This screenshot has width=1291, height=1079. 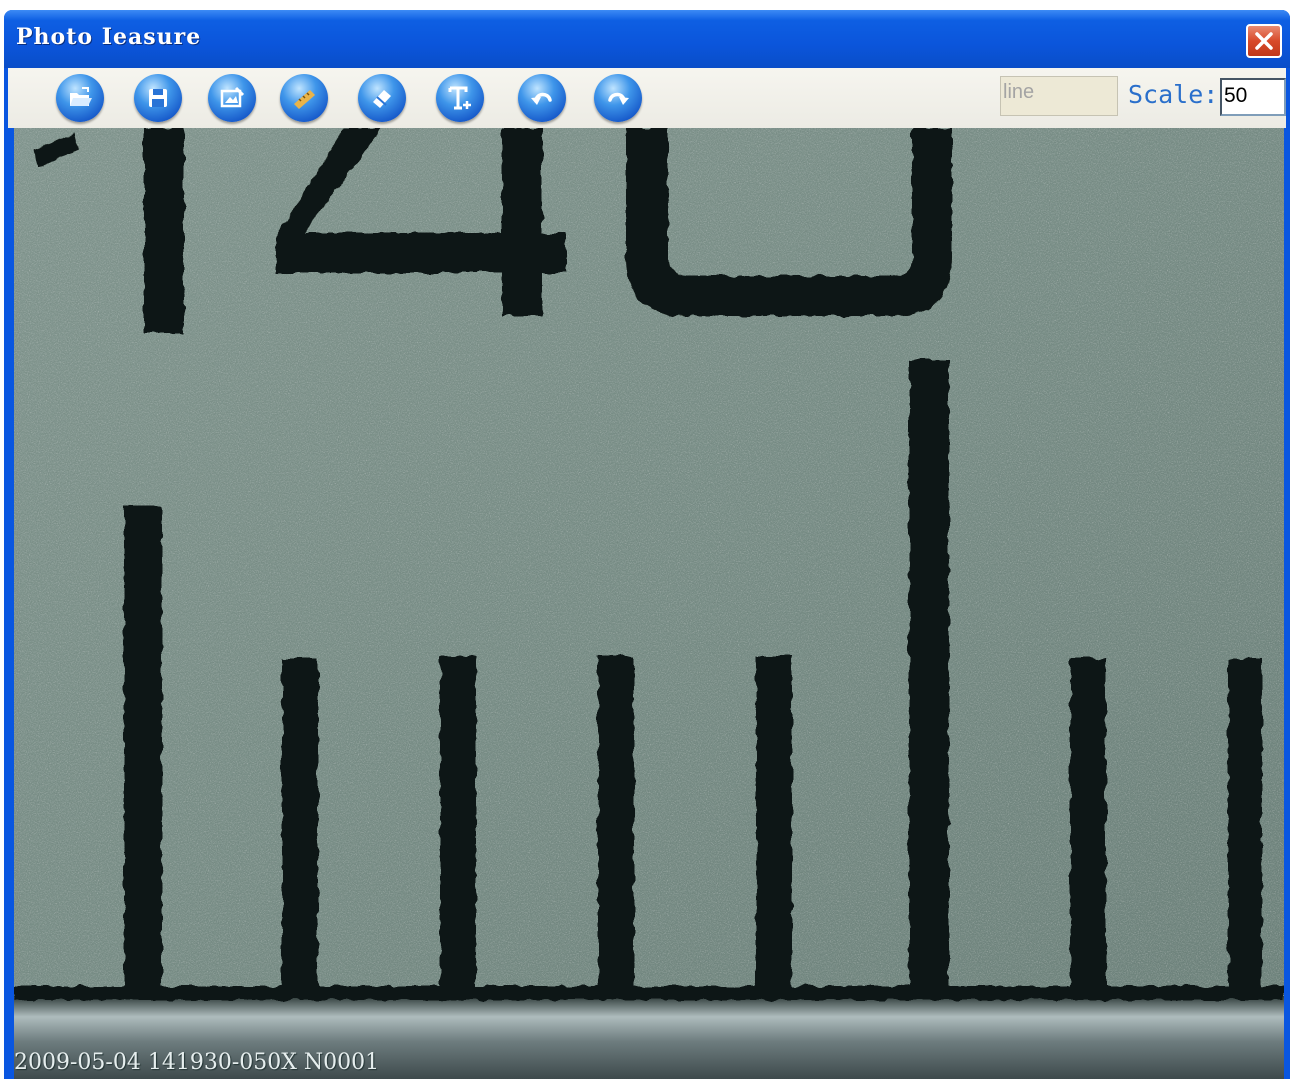 I want to click on close-button, so click(x=1264, y=41).